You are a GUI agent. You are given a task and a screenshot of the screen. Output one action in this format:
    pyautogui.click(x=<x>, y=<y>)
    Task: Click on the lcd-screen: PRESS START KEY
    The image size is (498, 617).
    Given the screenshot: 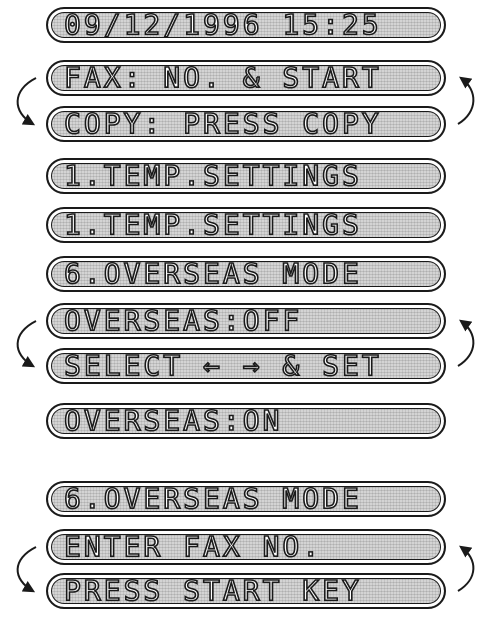 What is the action you would take?
    pyautogui.click(x=246, y=591)
    